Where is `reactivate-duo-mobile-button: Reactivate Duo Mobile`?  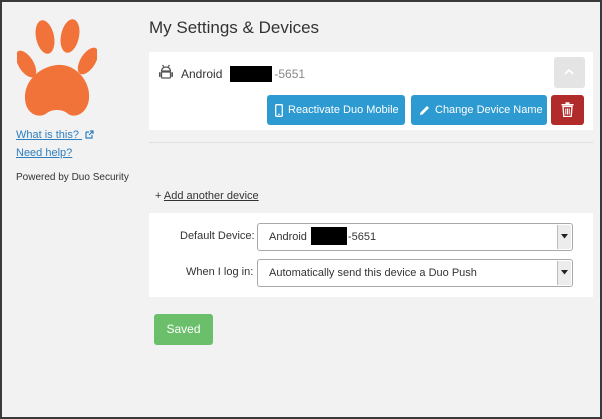
reactivate-duo-mobile-button: Reactivate Duo Mobile is located at coordinates (336, 110).